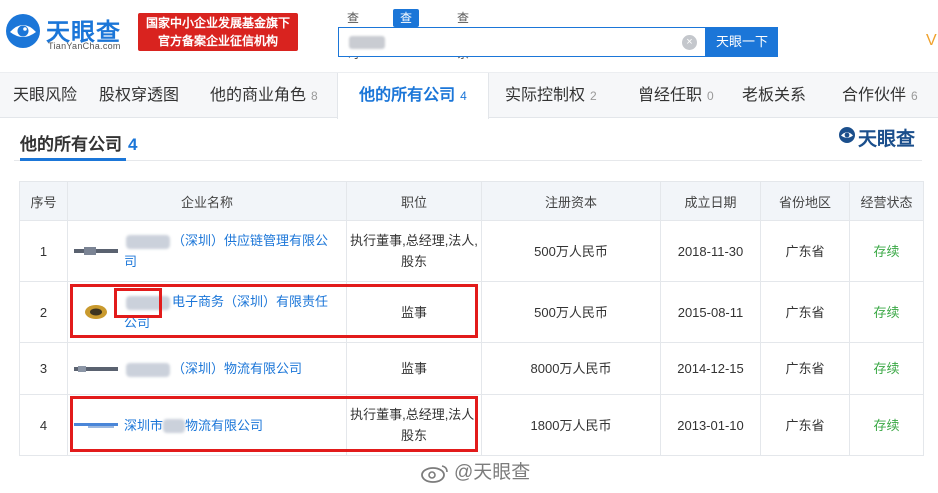  What do you see at coordinates (670, 95) in the screenshot?
I see `tab-label: 曾经任职` at bounding box center [670, 95].